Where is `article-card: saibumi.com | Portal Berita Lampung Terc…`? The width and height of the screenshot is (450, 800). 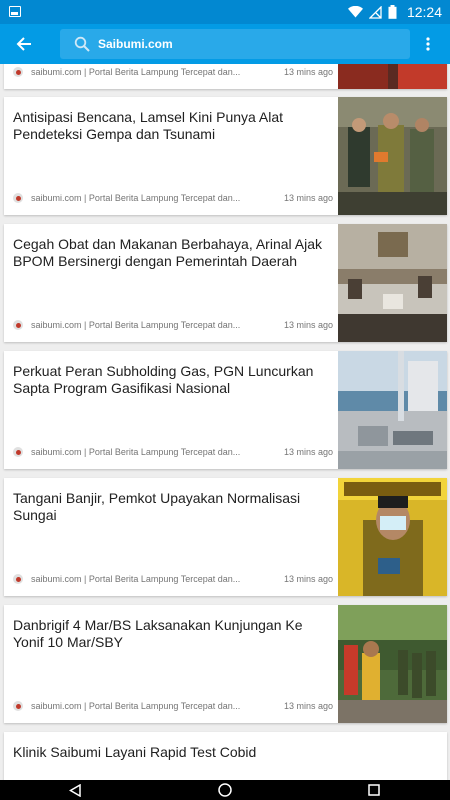 article-card: saibumi.com | Portal Berita Lampung Terc… is located at coordinates (225, 76).